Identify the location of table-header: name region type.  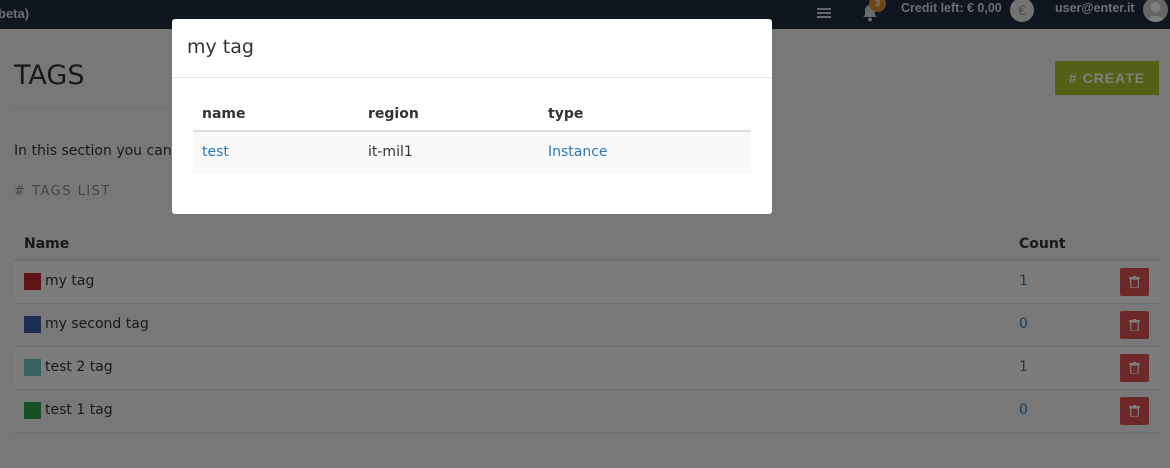
(472, 114).